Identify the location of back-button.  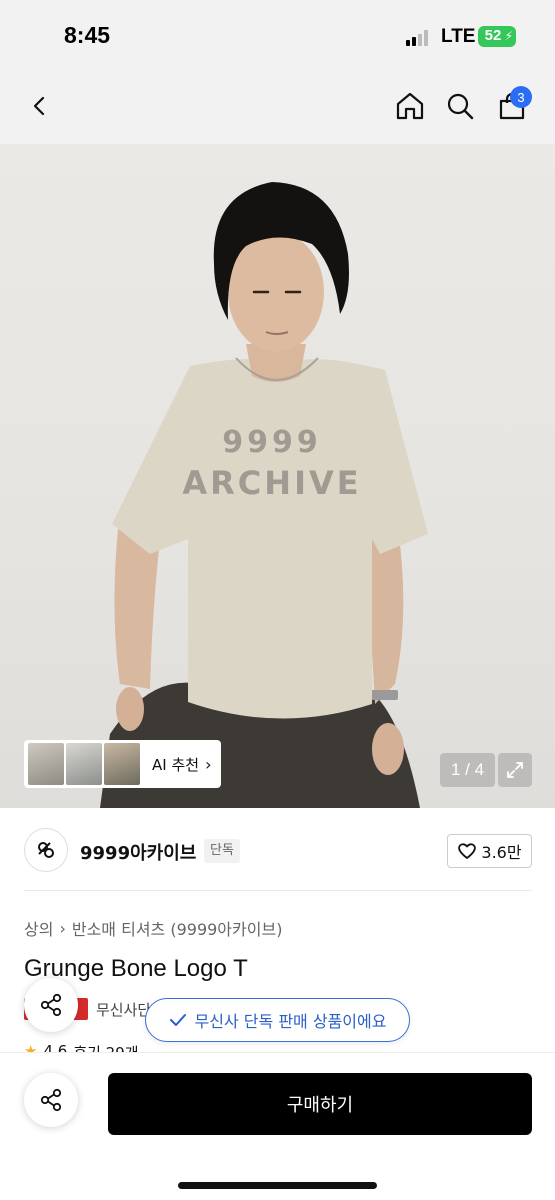
(40, 106).